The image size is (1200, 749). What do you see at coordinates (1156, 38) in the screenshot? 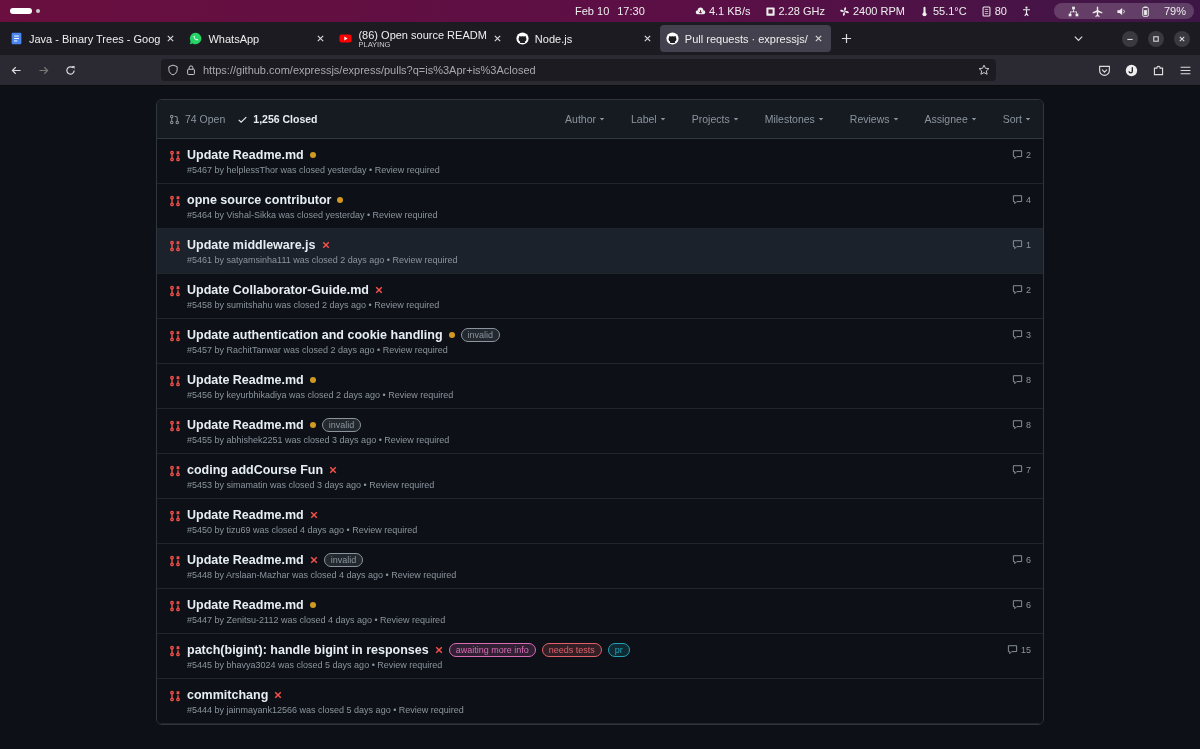
I see `restore-icon` at bounding box center [1156, 38].